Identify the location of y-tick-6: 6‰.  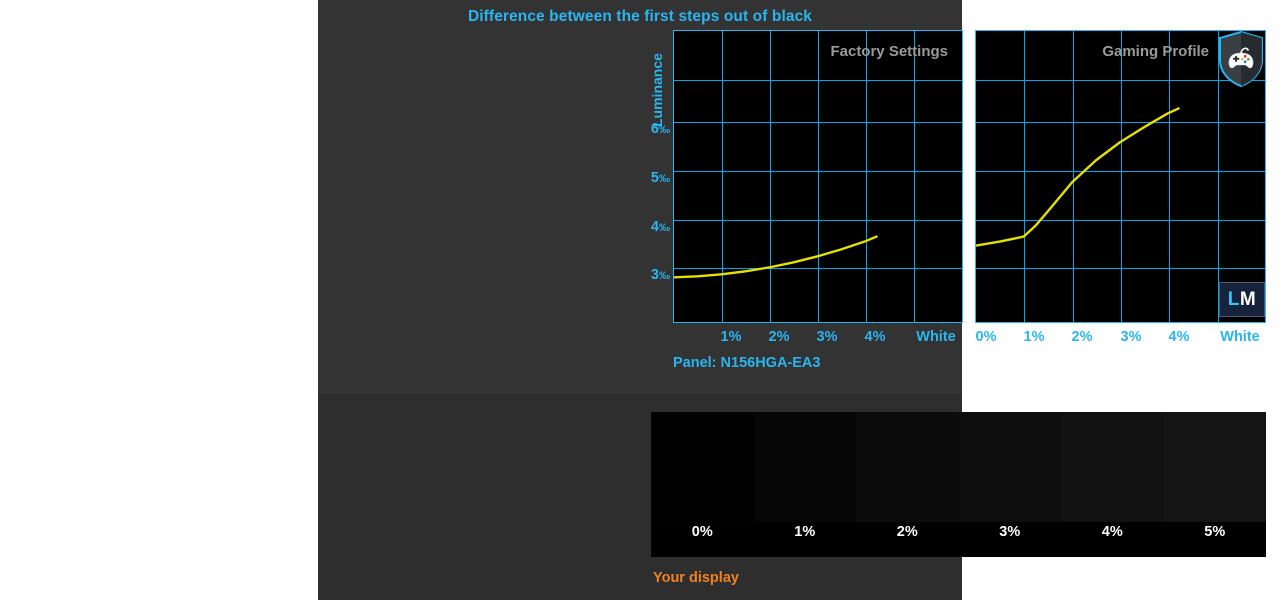
(660, 129).